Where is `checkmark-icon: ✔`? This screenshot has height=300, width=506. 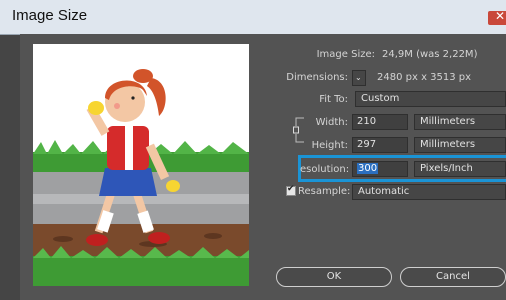
checkmark-icon: ✔ is located at coordinates (291, 189).